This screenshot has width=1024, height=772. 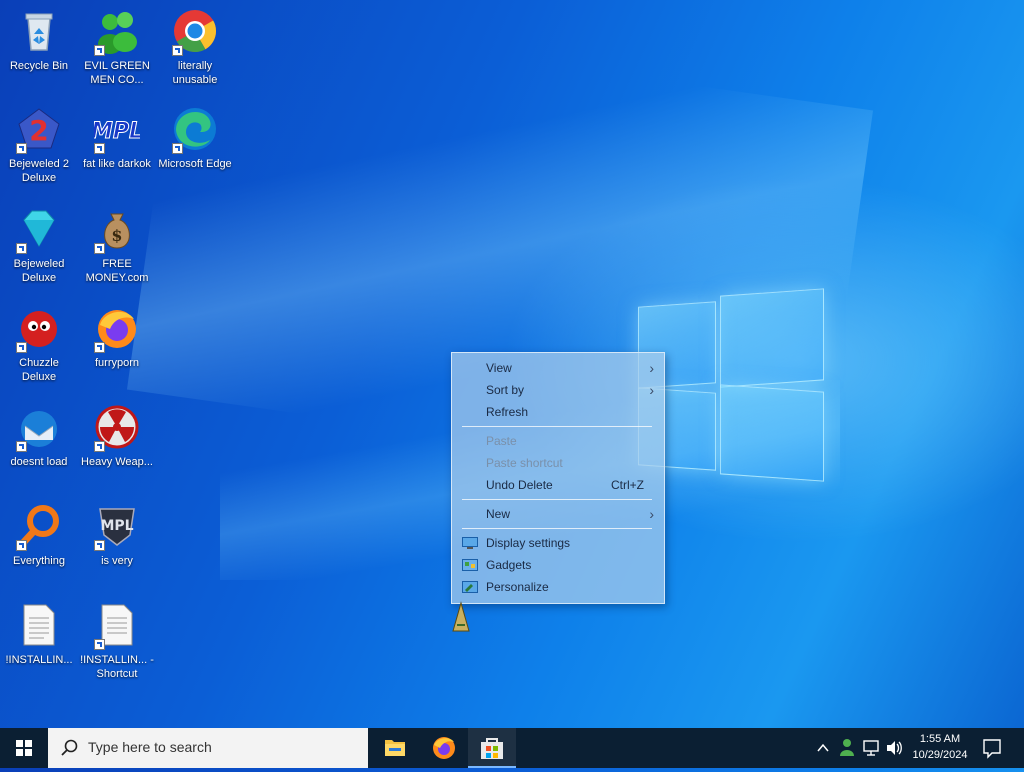 I want to click on start-button, so click(x=24, y=748).